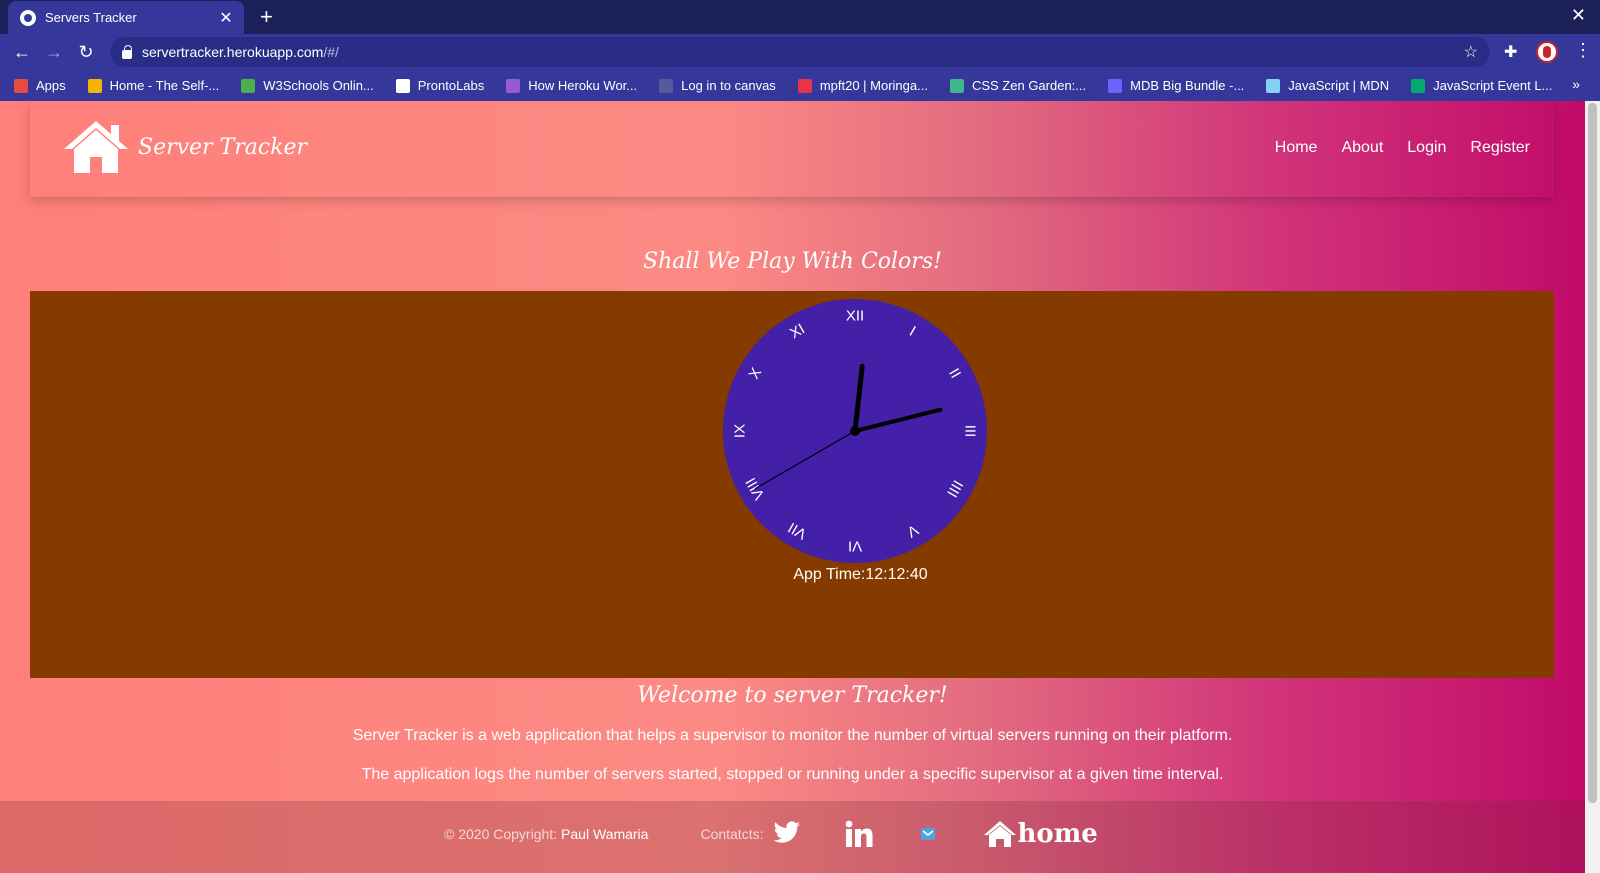 Image resolution: width=1600 pixels, height=873 pixels. What do you see at coordinates (1362, 148) in the screenshot?
I see `nav-about-link: About` at bounding box center [1362, 148].